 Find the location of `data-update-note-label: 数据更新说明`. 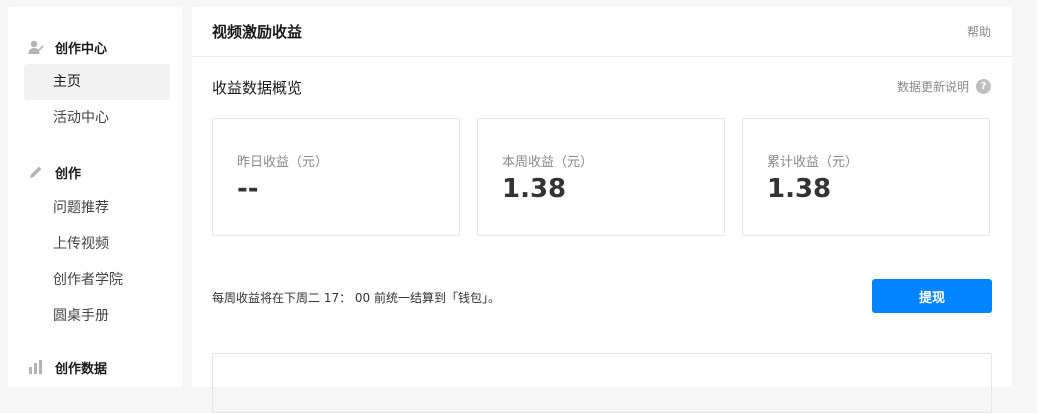

data-update-note-label: 数据更新说明 is located at coordinates (932, 87).